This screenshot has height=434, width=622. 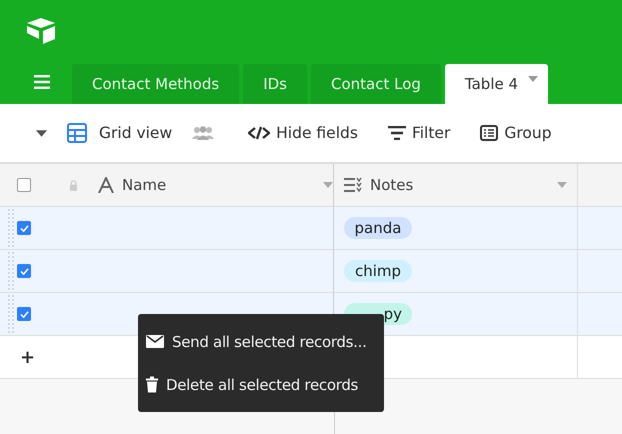 What do you see at coordinates (24, 185) in the screenshot?
I see `select-all-checkbox` at bounding box center [24, 185].